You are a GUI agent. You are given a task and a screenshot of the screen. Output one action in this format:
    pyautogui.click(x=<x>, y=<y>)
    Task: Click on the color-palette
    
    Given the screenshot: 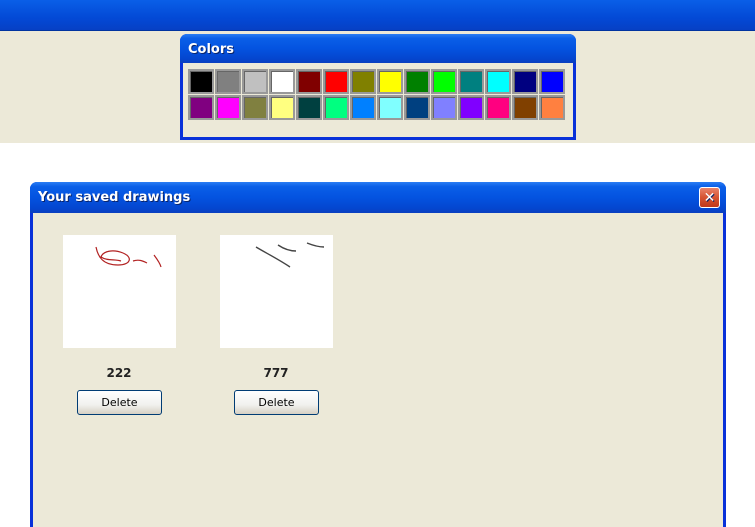 What is the action you would take?
    pyautogui.click(x=376, y=94)
    